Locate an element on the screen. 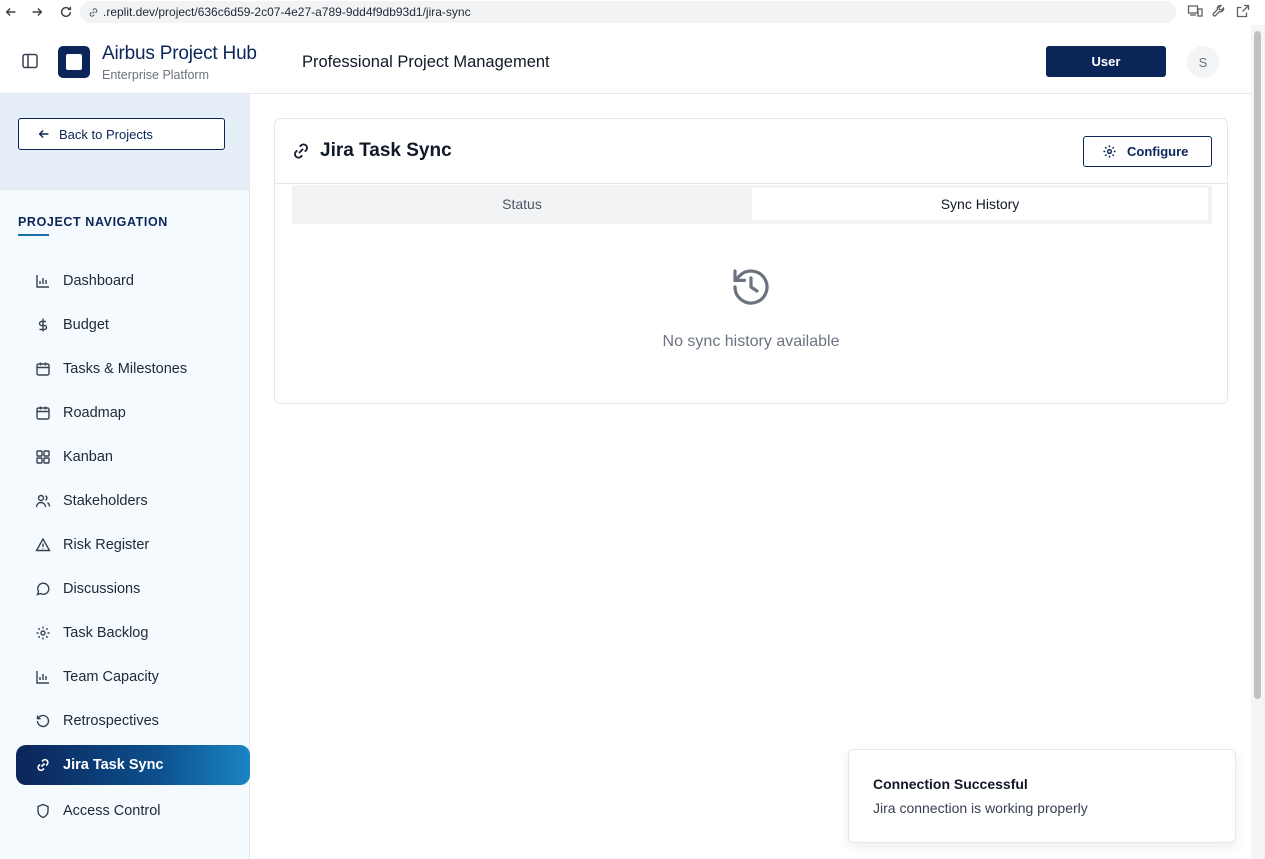 The image size is (1265, 859). sidebar-item-access-control: Access Control is located at coordinates (133, 811).